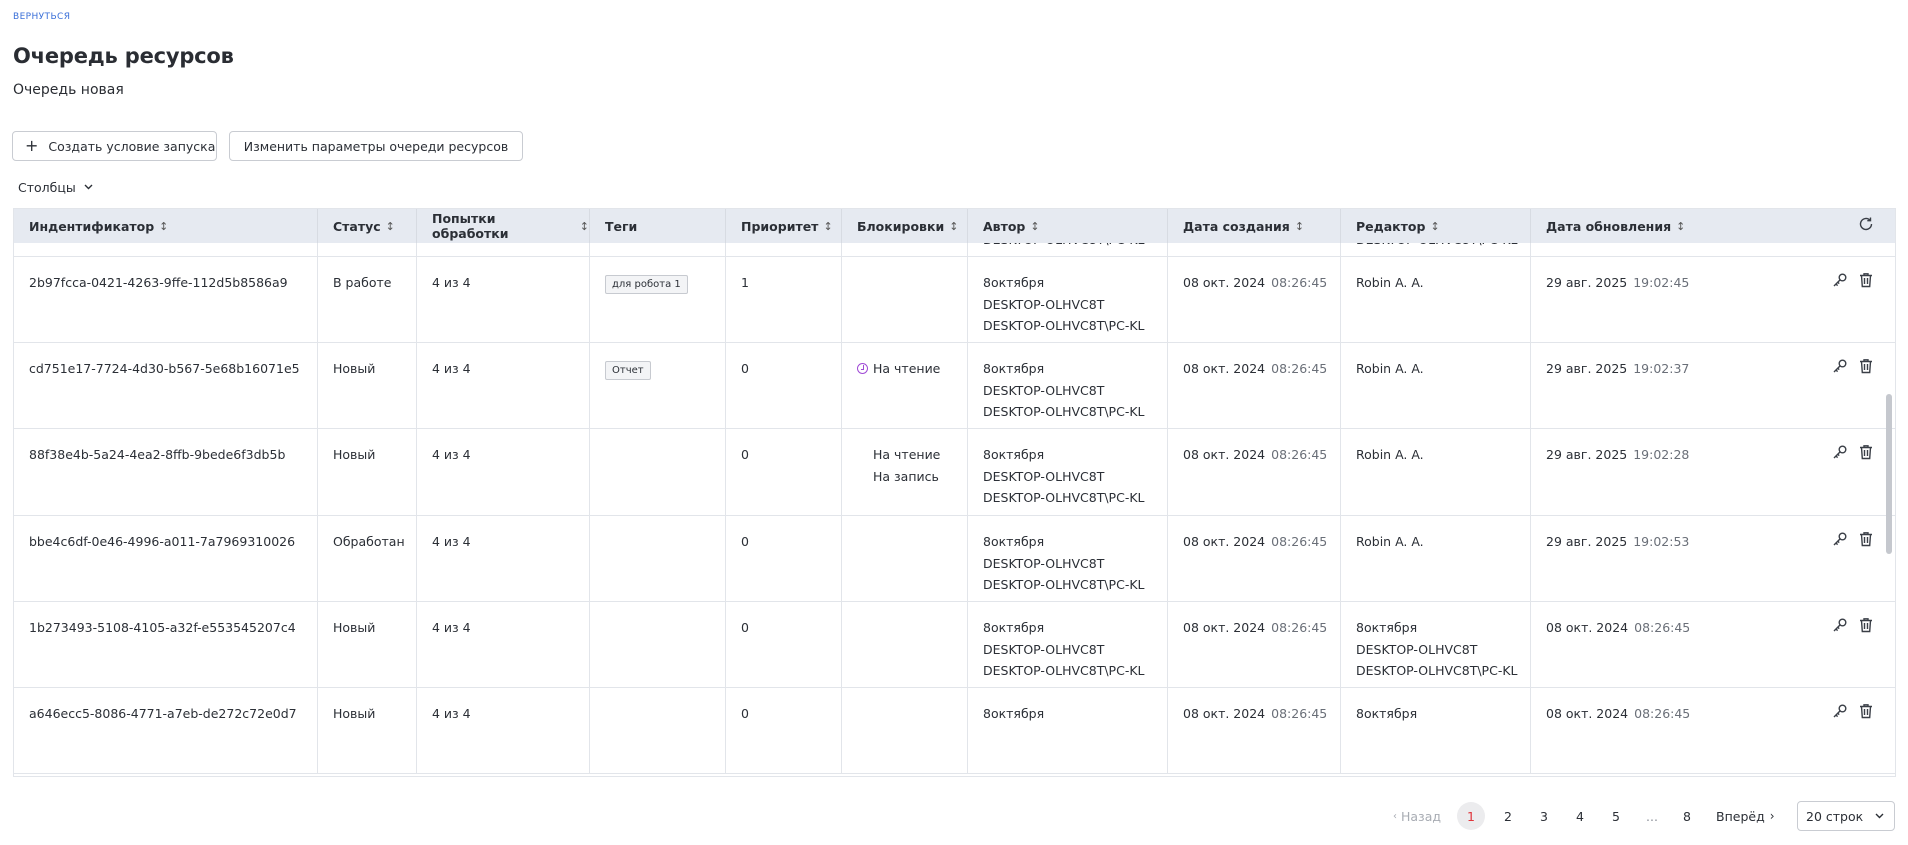  What do you see at coordinates (1889, 474) in the screenshot?
I see `scrollbar-thumb` at bounding box center [1889, 474].